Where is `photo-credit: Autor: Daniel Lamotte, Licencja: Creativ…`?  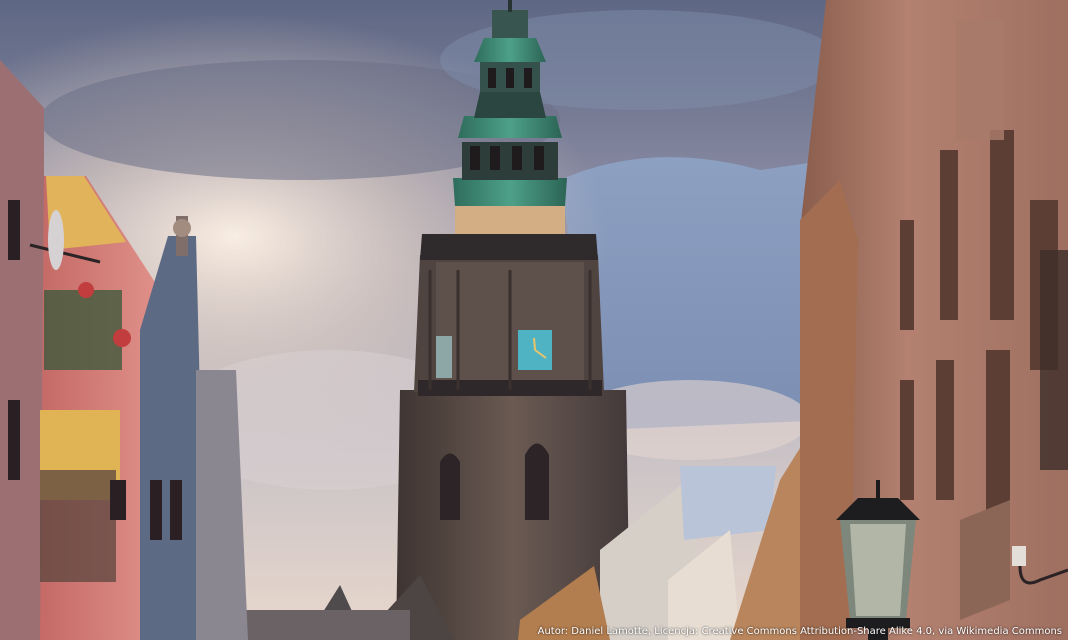
photo-credit: Autor: Daniel Lamotte, Licencja: Creativ… is located at coordinates (799, 631).